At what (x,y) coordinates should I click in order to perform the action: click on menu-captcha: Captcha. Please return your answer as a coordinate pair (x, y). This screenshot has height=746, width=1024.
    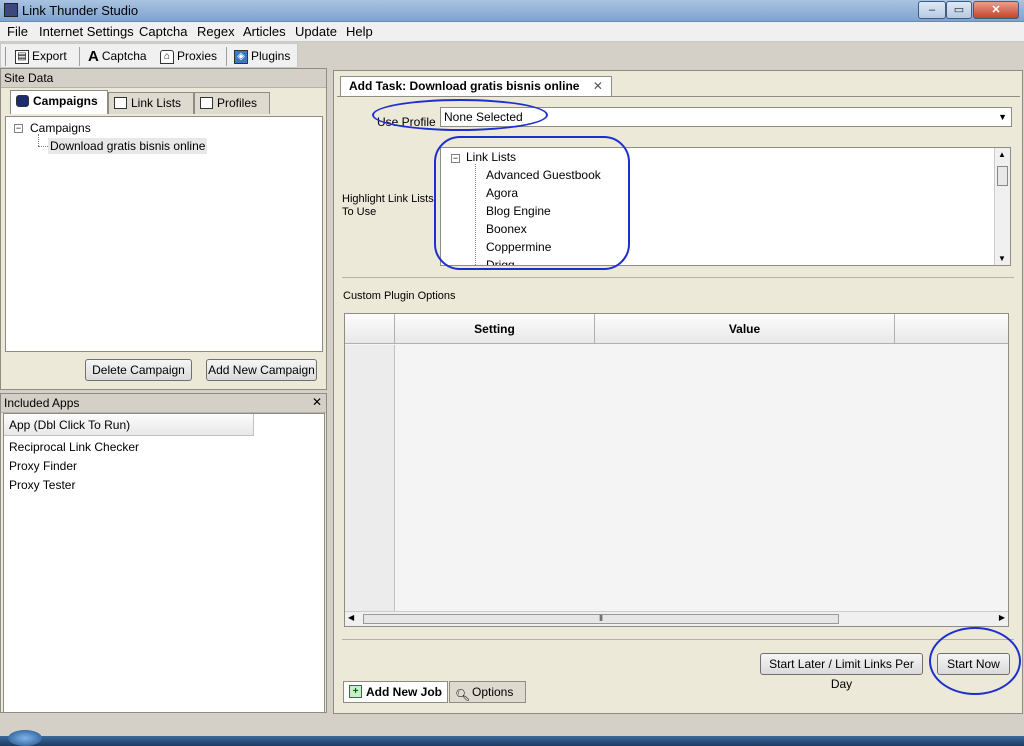
    Looking at the image, I should click on (163, 31).